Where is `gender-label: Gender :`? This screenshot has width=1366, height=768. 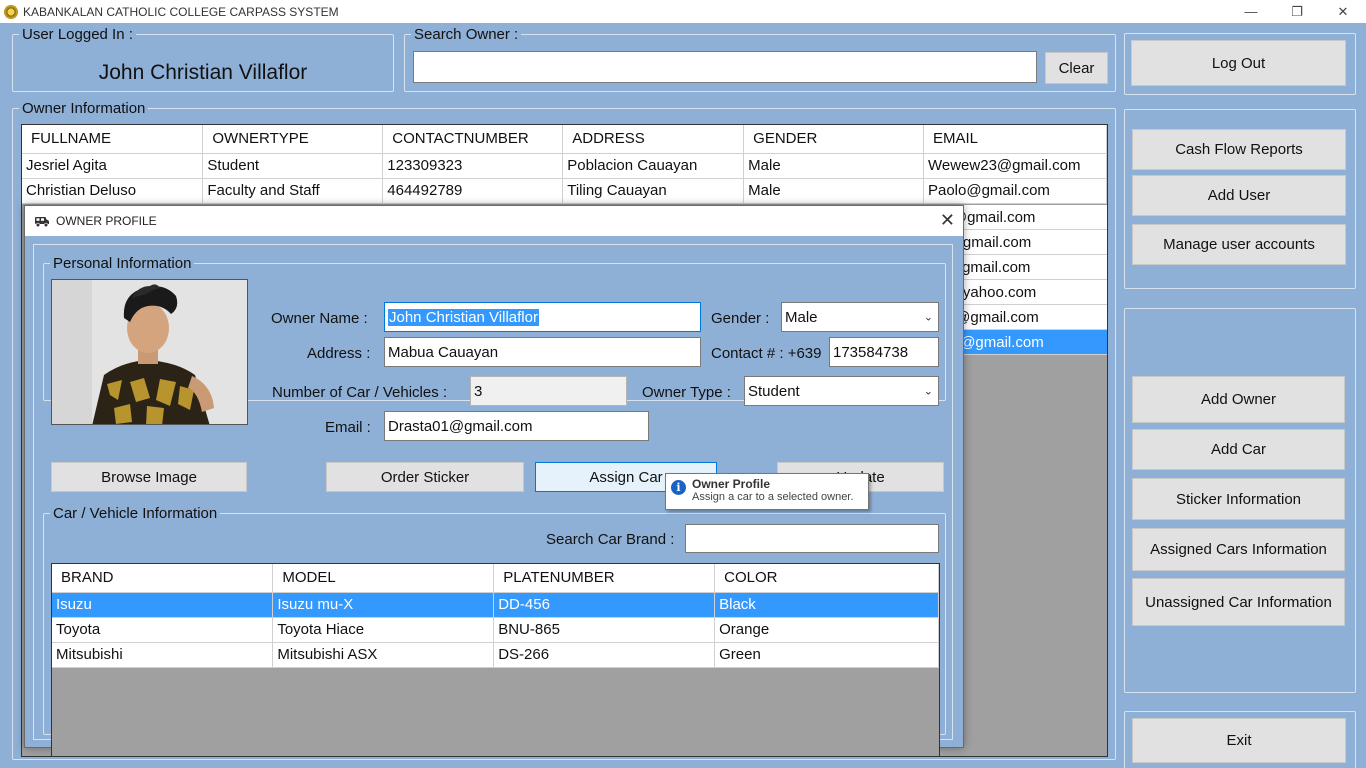 gender-label: Gender : is located at coordinates (740, 318).